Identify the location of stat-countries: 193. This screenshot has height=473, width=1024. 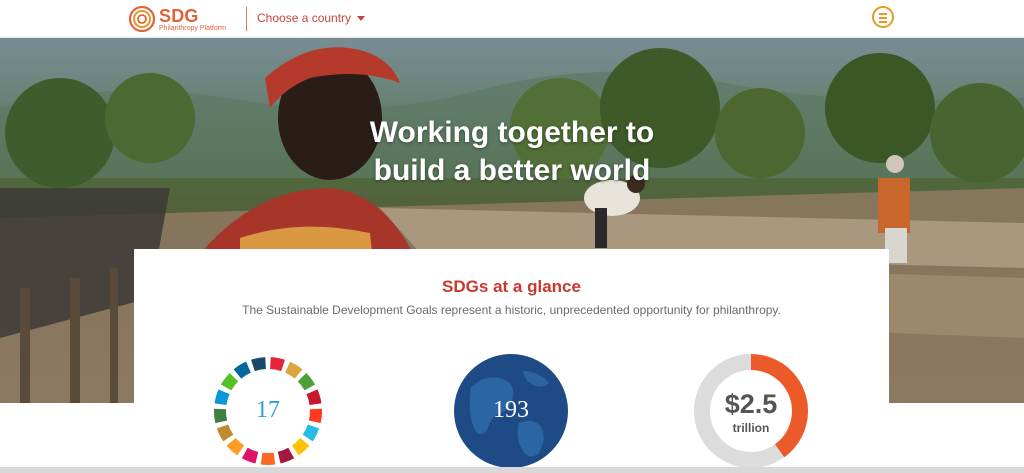
(511, 411).